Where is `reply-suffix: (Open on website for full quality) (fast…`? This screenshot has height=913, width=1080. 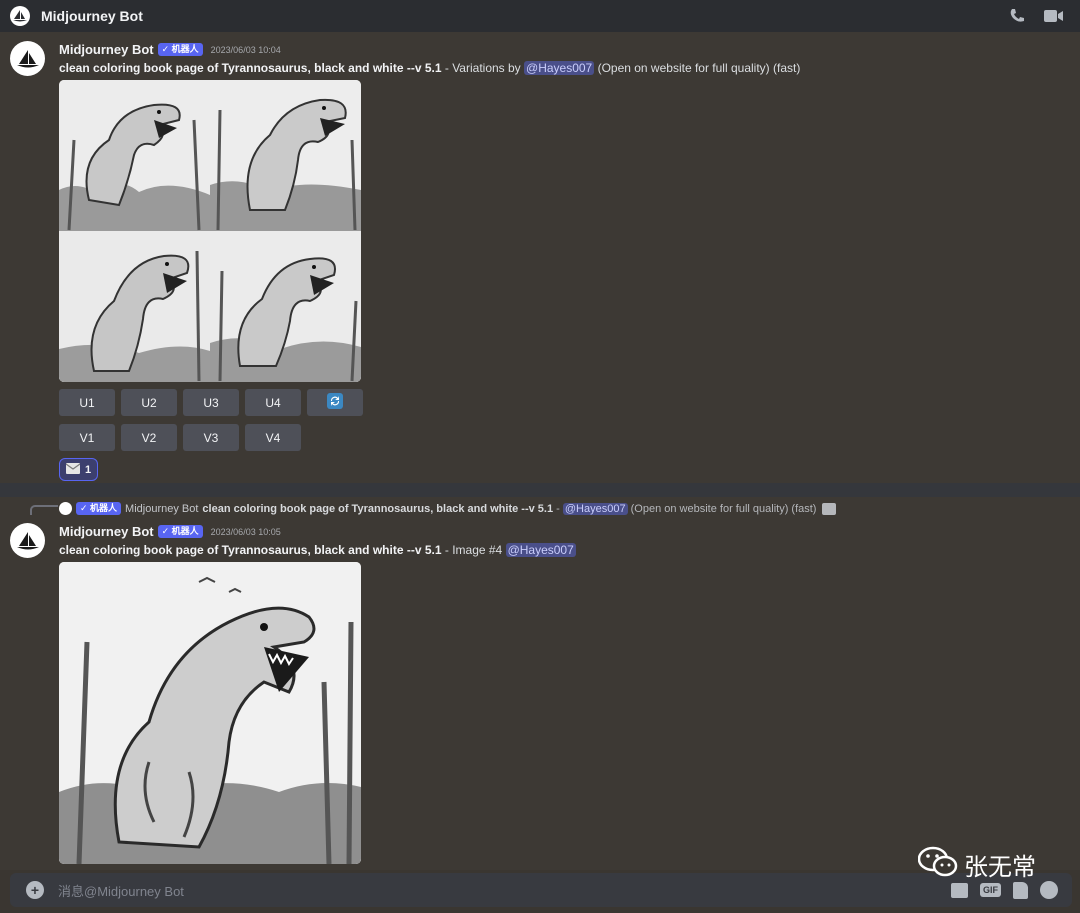 reply-suffix: (Open on website for full quality) (fast… is located at coordinates (722, 508).